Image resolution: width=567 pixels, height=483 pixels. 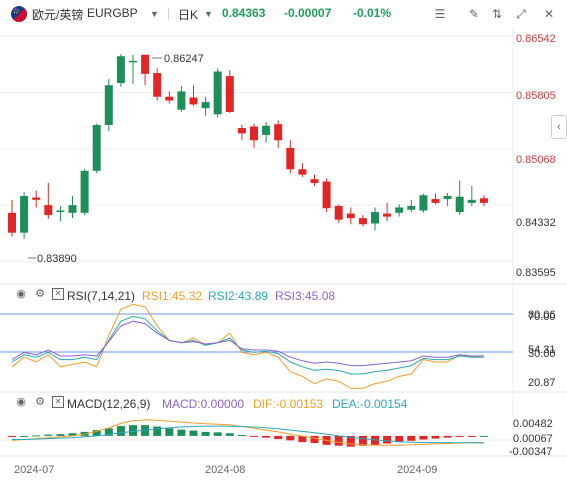 What do you see at coordinates (533, 424) in the screenshot?
I see `macd-axis-tick: 0.00482` at bounding box center [533, 424].